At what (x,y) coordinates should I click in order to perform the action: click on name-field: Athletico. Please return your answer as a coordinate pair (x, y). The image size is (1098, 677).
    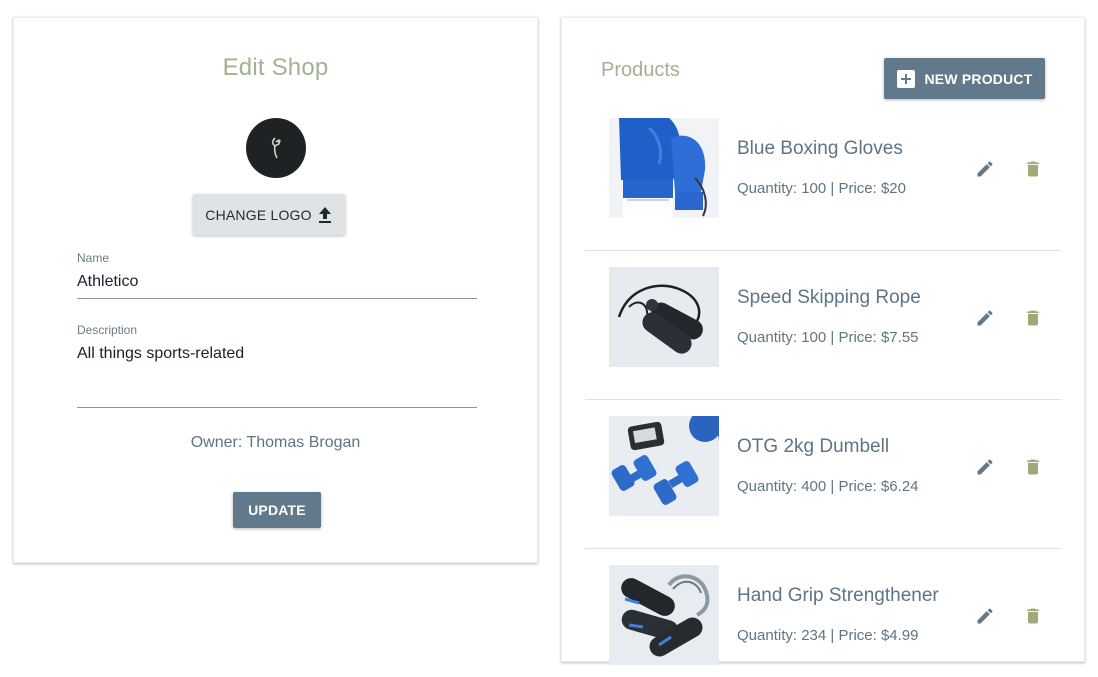
    Looking at the image, I should click on (107, 282).